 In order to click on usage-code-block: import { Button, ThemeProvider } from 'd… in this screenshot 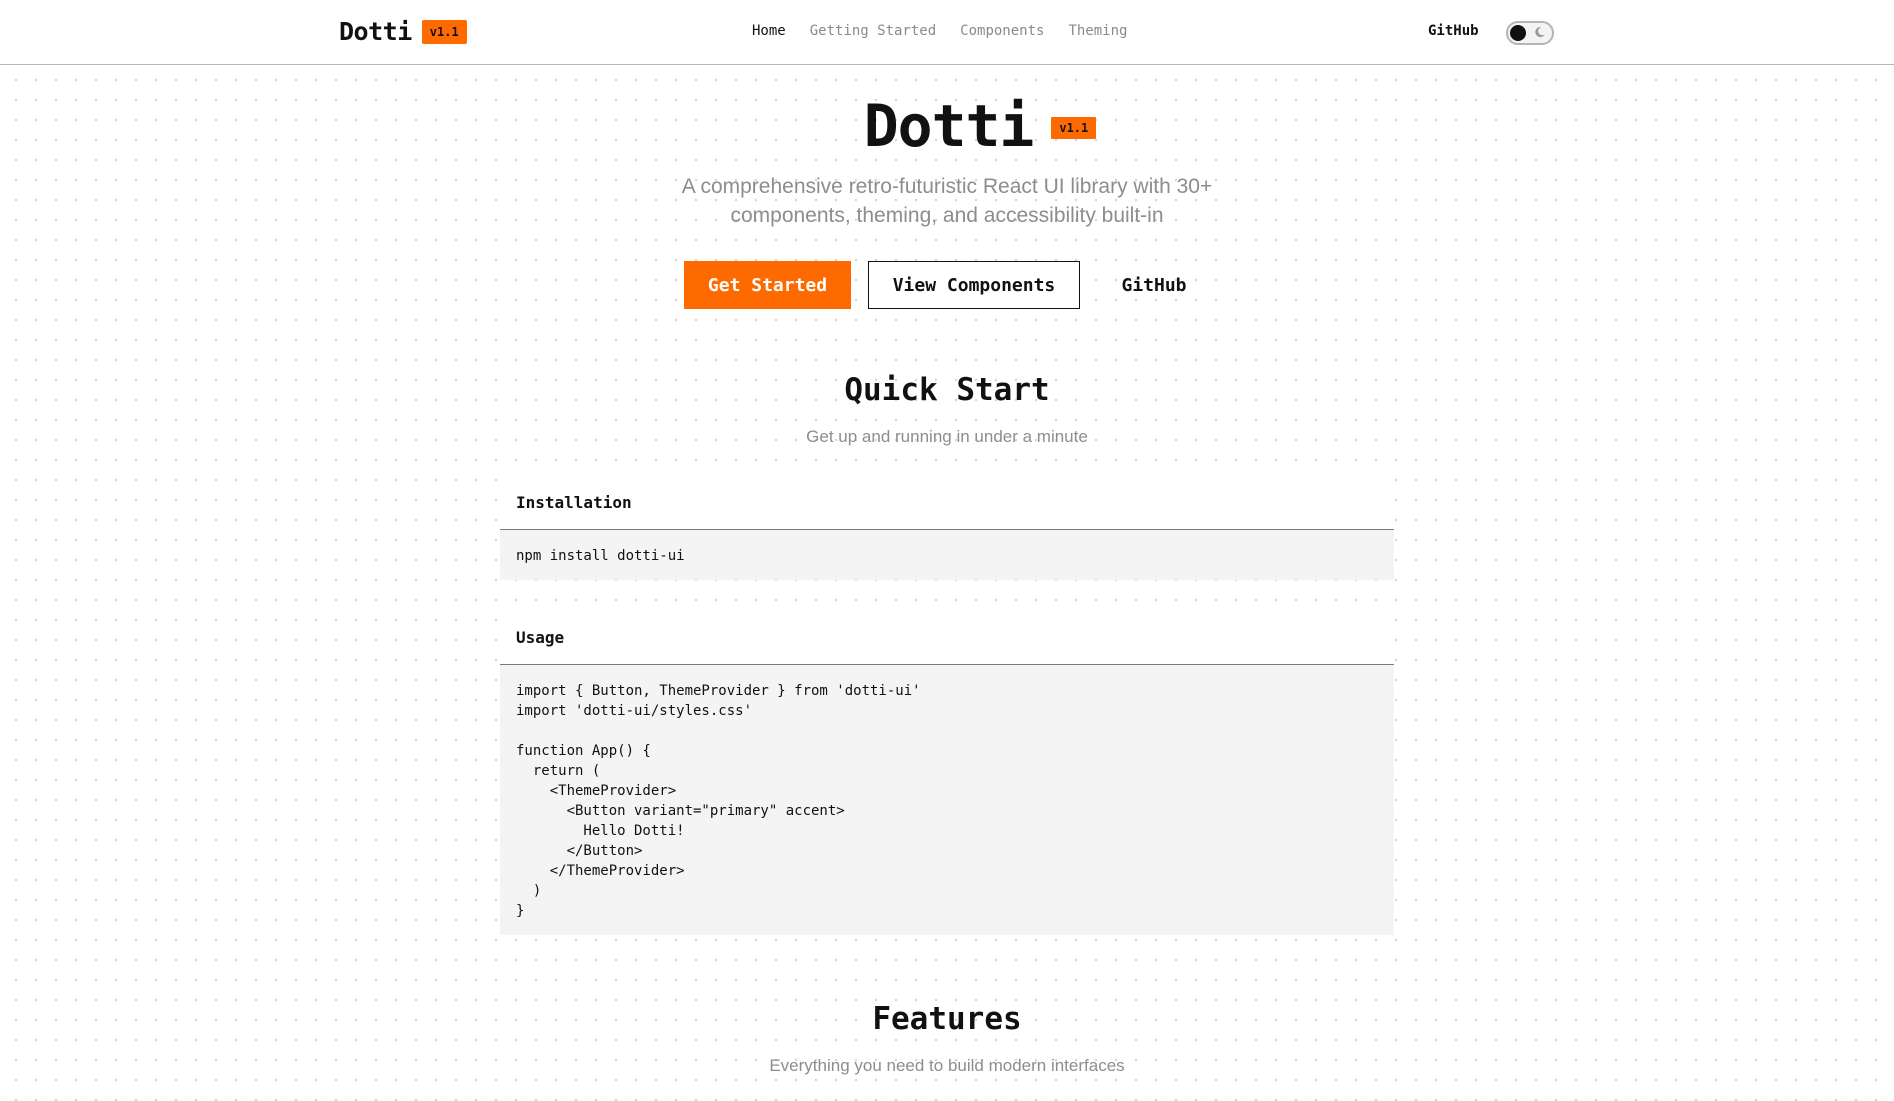, I will do `click(947, 800)`.